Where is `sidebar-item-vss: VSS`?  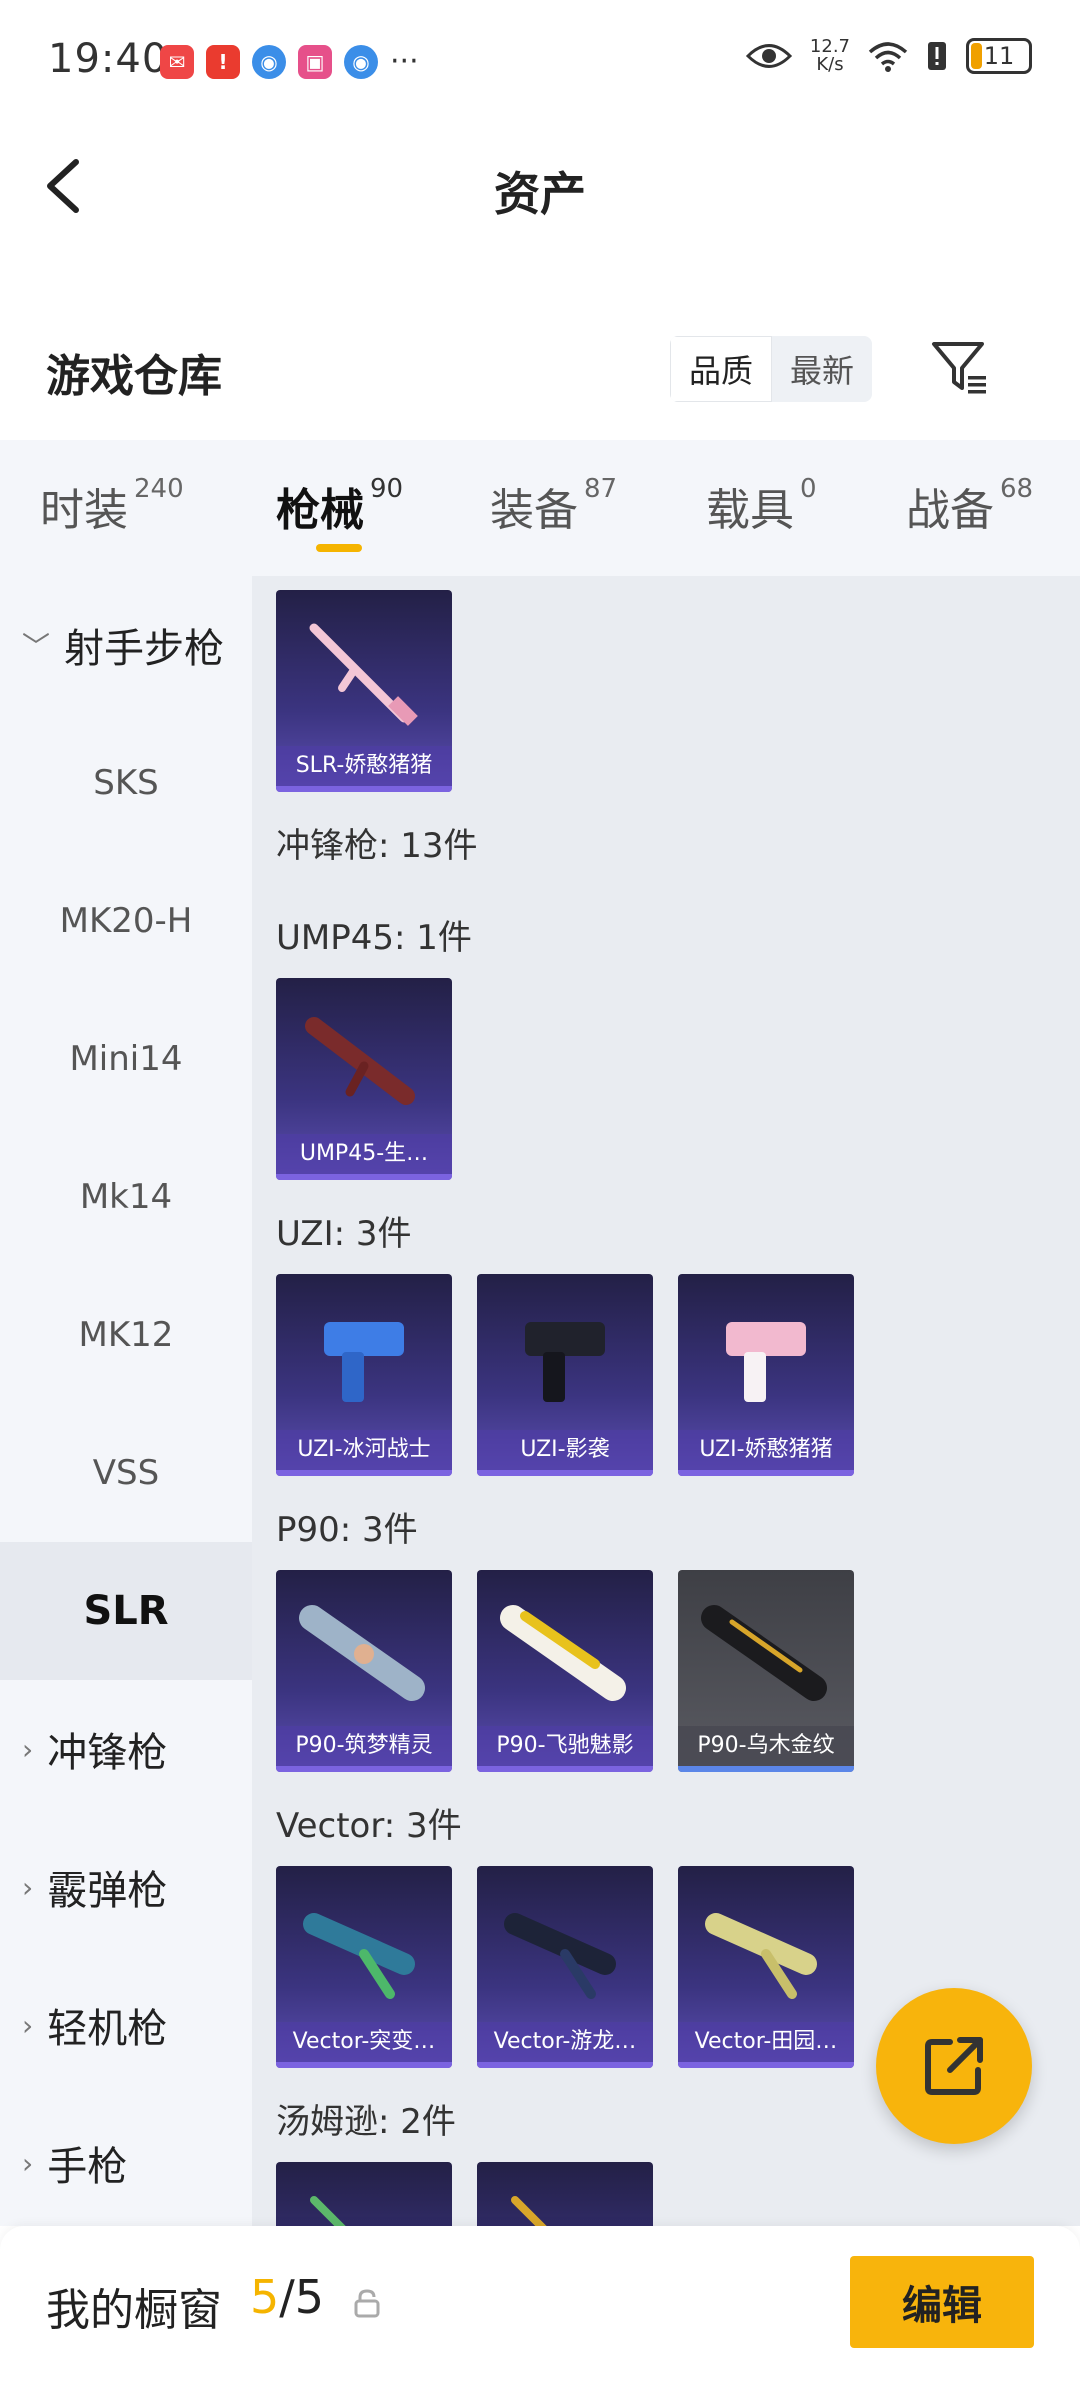 sidebar-item-vss: VSS is located at coordinates (126, 1473).